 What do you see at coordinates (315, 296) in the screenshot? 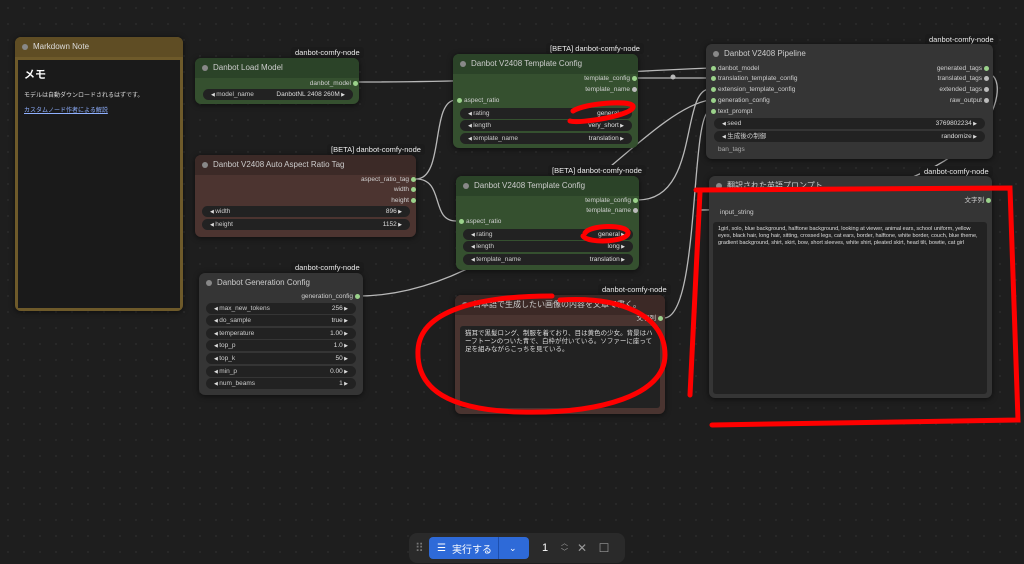
I see `output-generation-config: generation_config` at bounding box center [315, 296].